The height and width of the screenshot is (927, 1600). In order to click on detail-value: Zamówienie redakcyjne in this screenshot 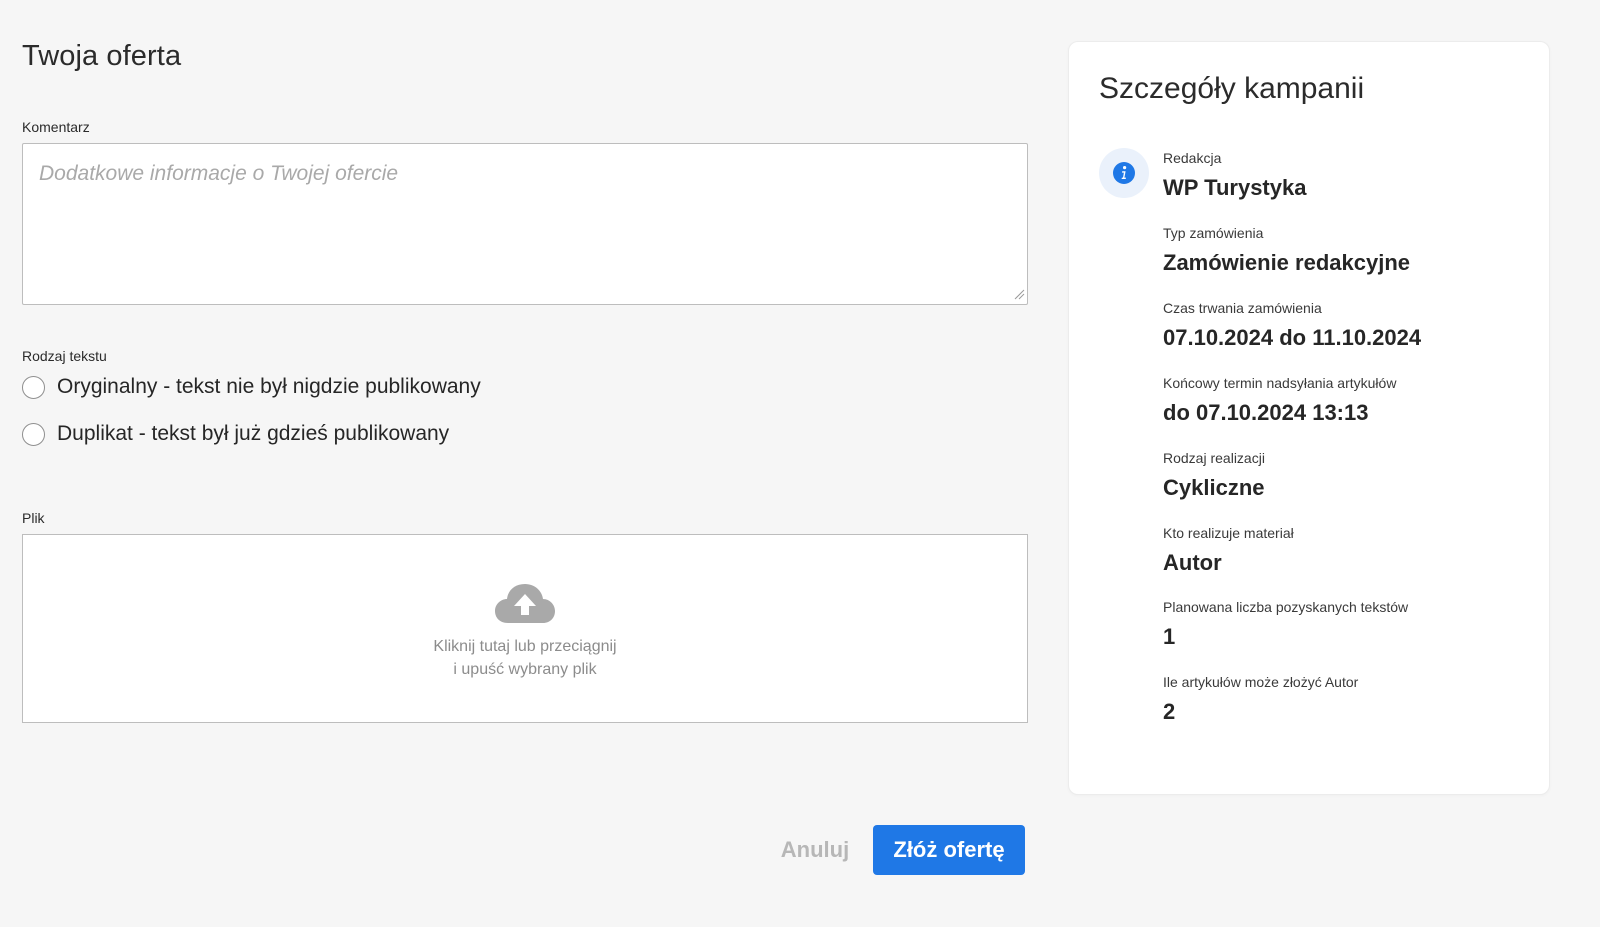, I will do `click(1286, 262)`.